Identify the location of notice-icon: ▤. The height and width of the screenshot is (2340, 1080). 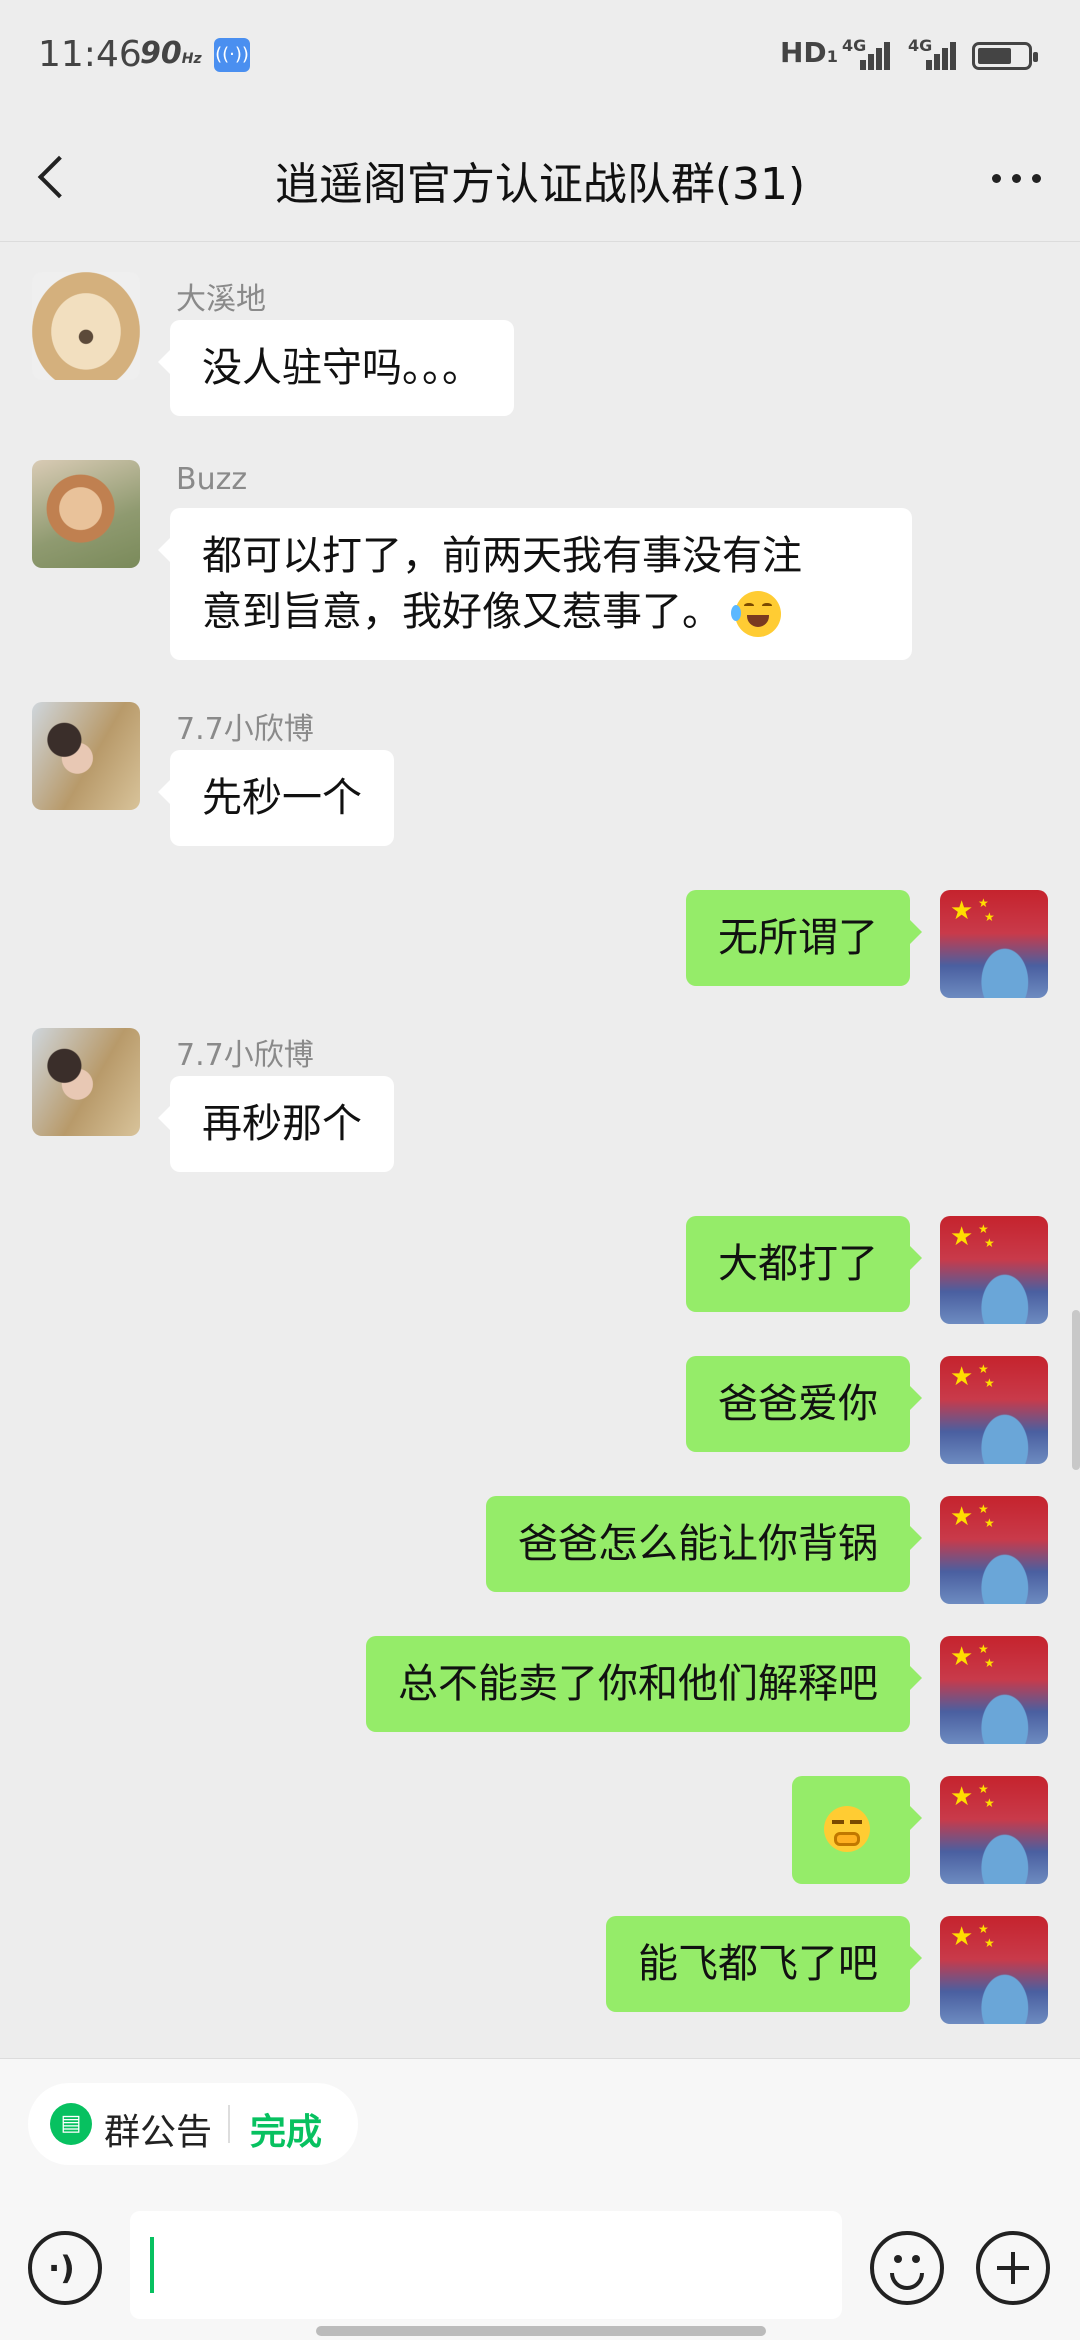
(71, 2124).